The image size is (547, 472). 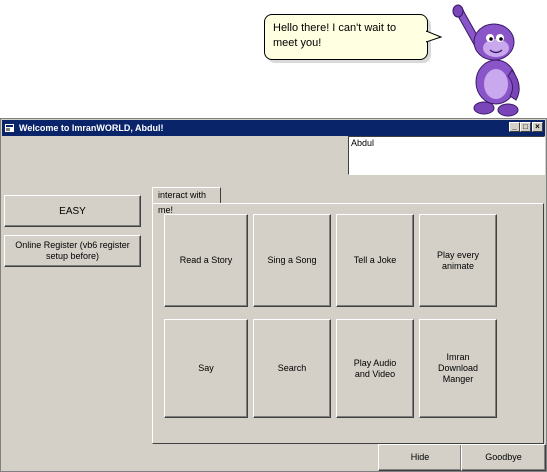 I want to click on play-audio-video-label: Play Audio and Video, so click(x=375, y=368).